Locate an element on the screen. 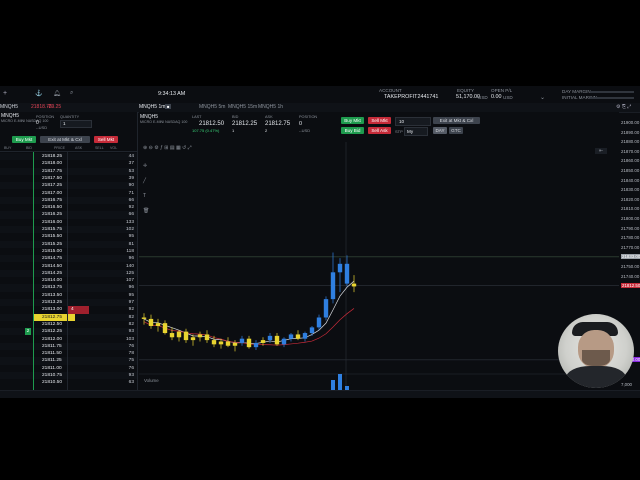 This screenshot has height=480, width=640. ladder-row: 21818.00 37 is located at coordinates (68, 163).